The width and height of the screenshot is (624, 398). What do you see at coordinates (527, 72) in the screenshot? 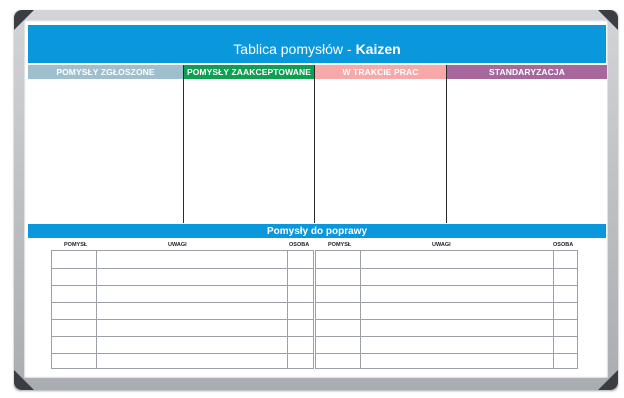
I see `column-header: STANDARYZACJA` at bounding box center [527, 72].